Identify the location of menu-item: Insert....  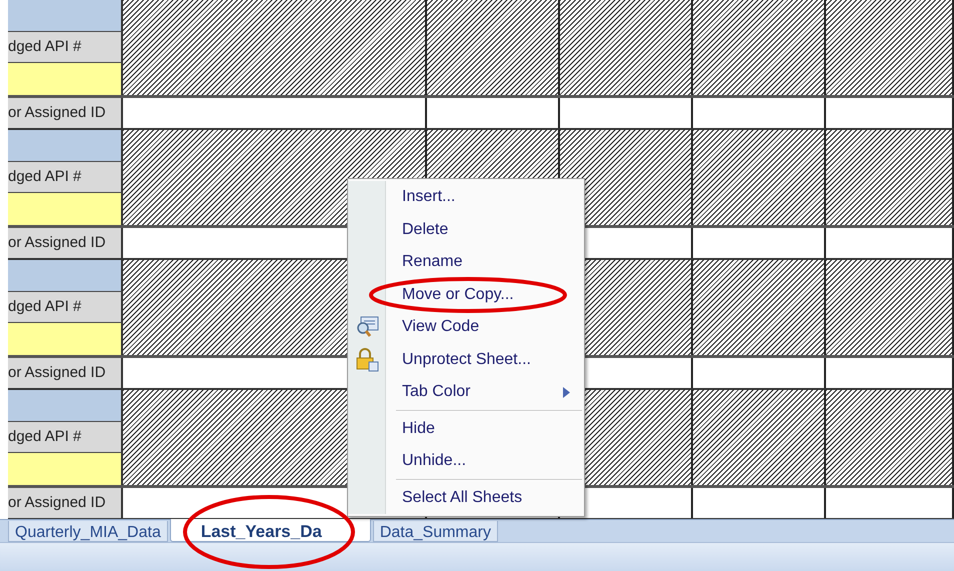
(493, 197).